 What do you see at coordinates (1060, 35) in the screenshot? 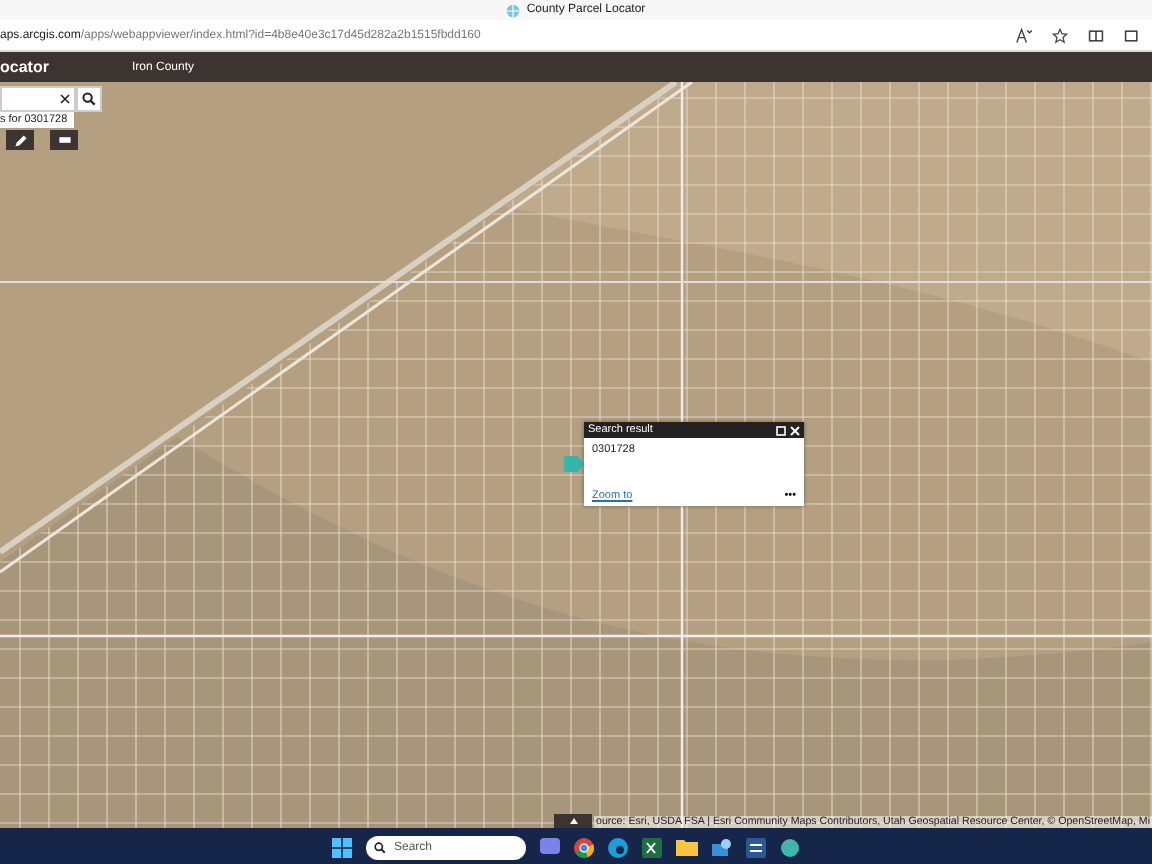
I see `star-icon` at bounding box center [1060, 35].